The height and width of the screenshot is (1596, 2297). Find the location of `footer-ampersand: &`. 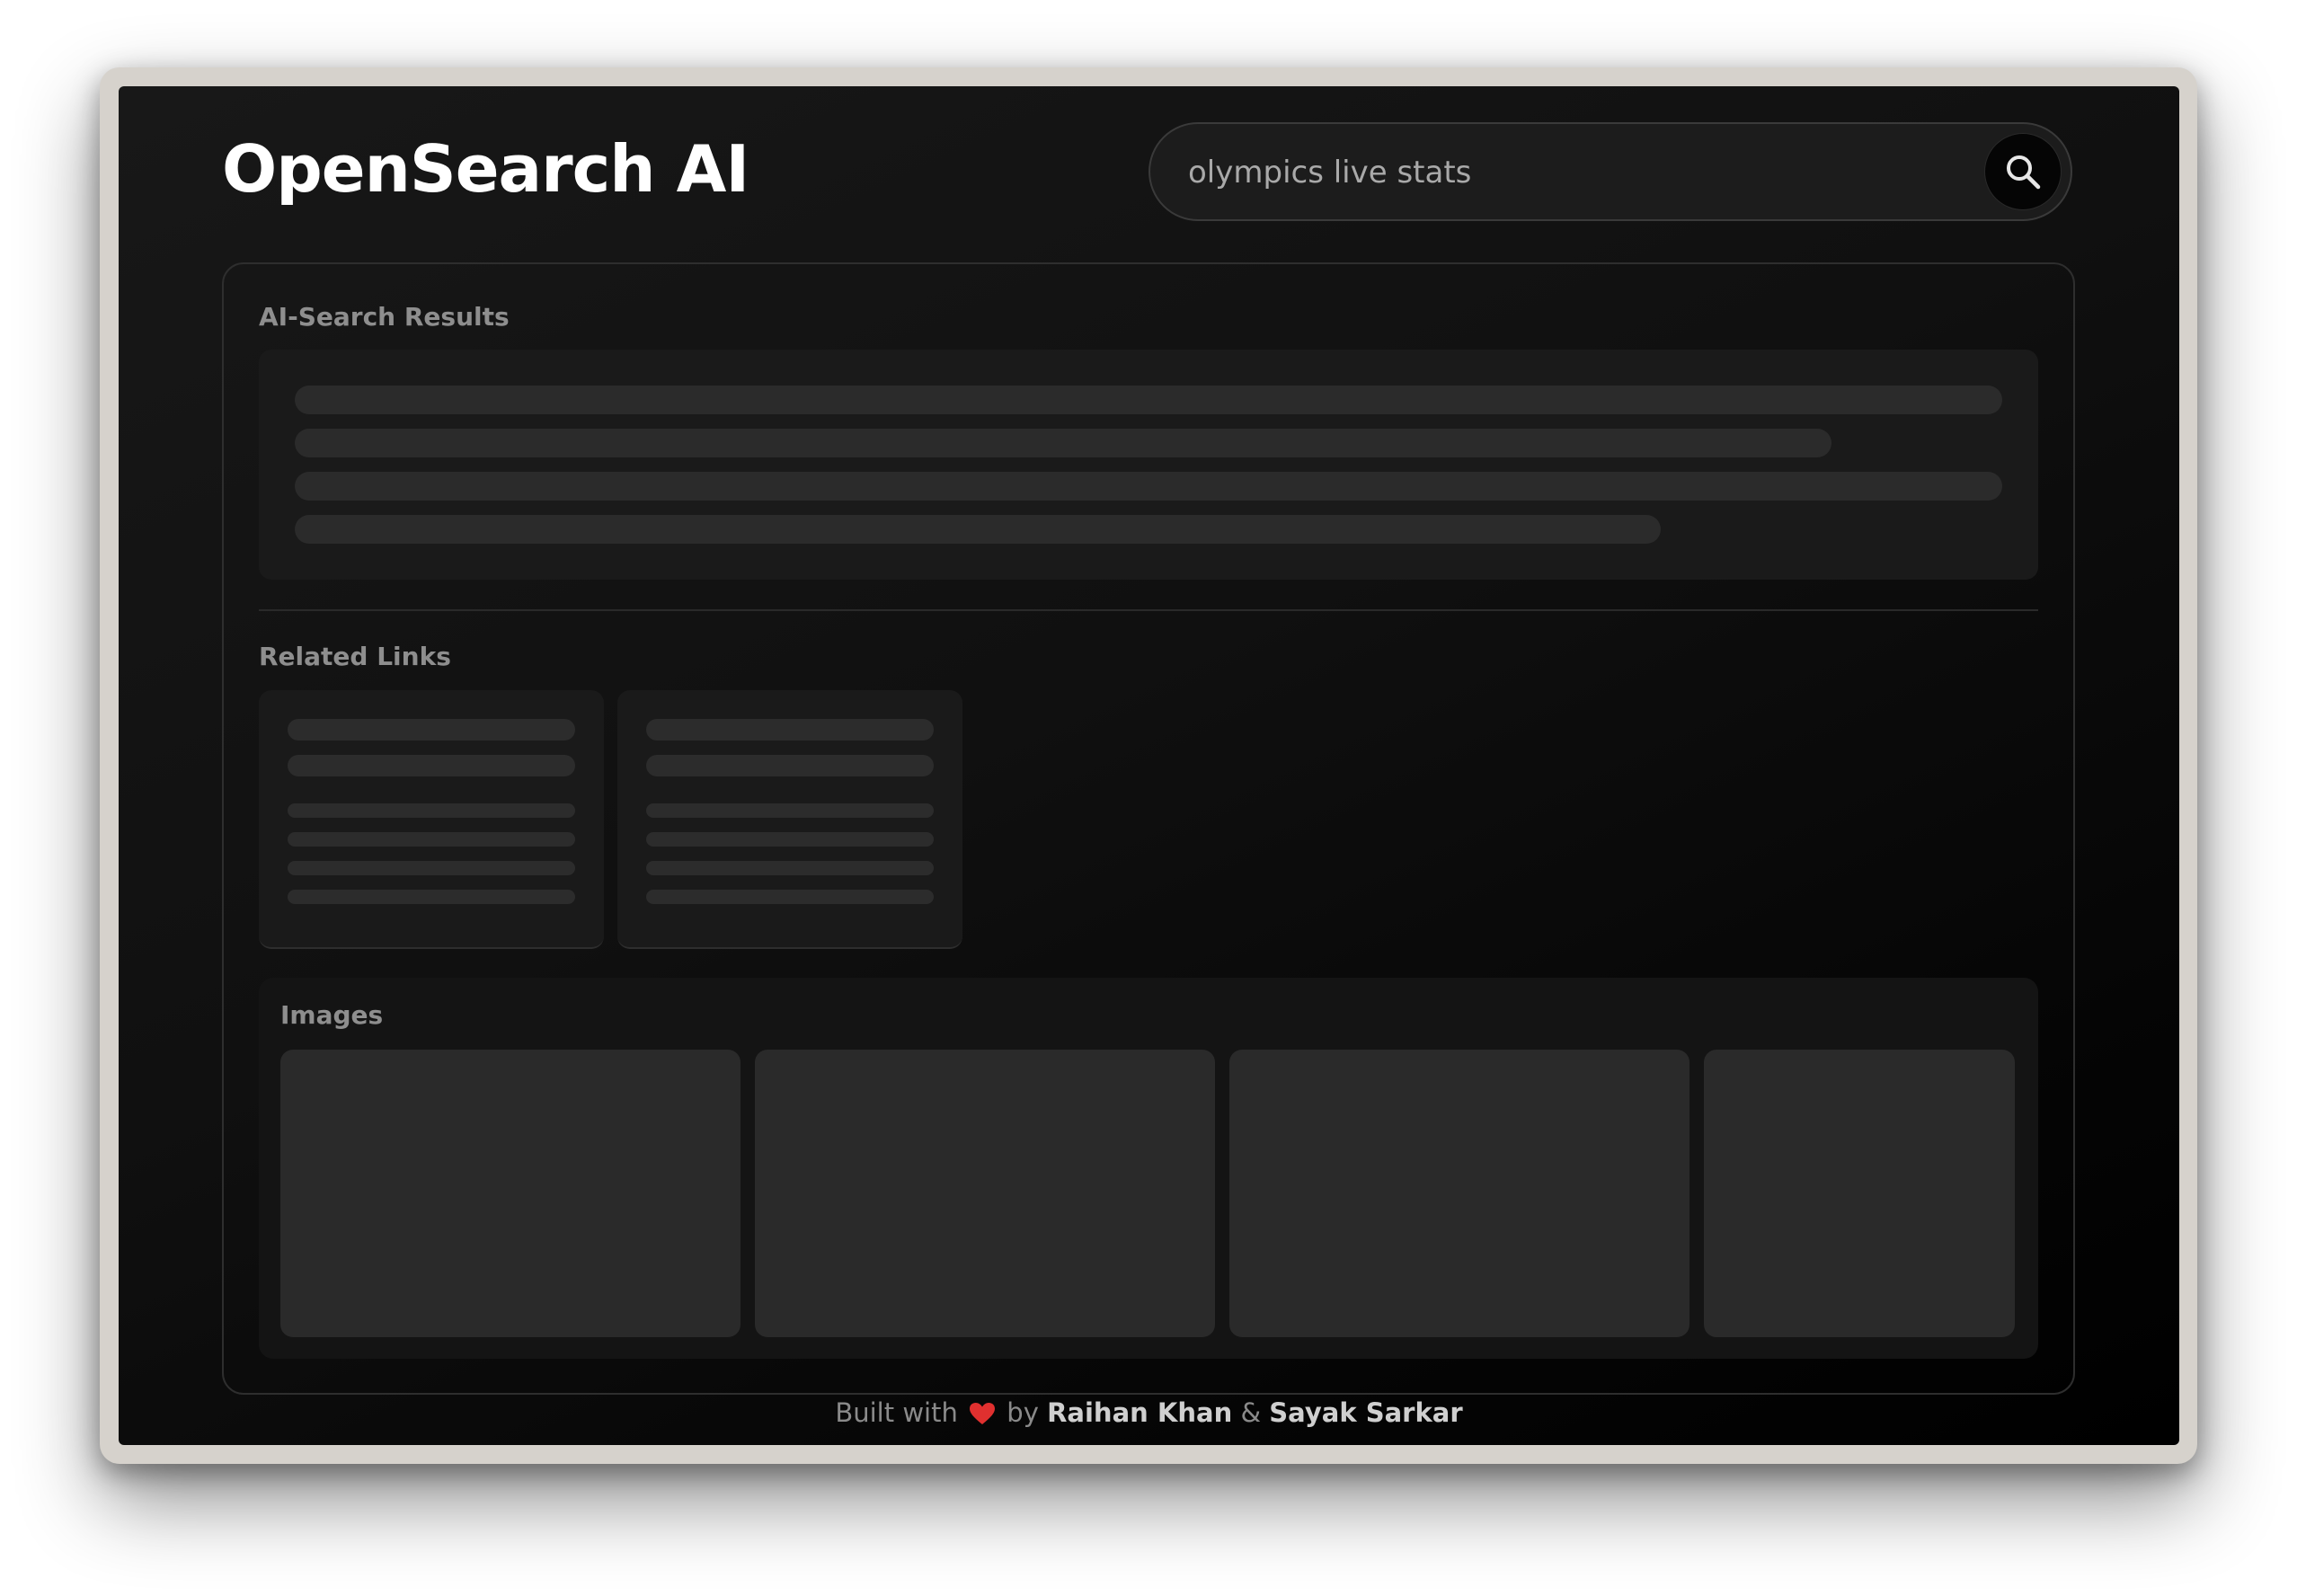

footer-ampersand: & is located at coordinates (1251, 1412).